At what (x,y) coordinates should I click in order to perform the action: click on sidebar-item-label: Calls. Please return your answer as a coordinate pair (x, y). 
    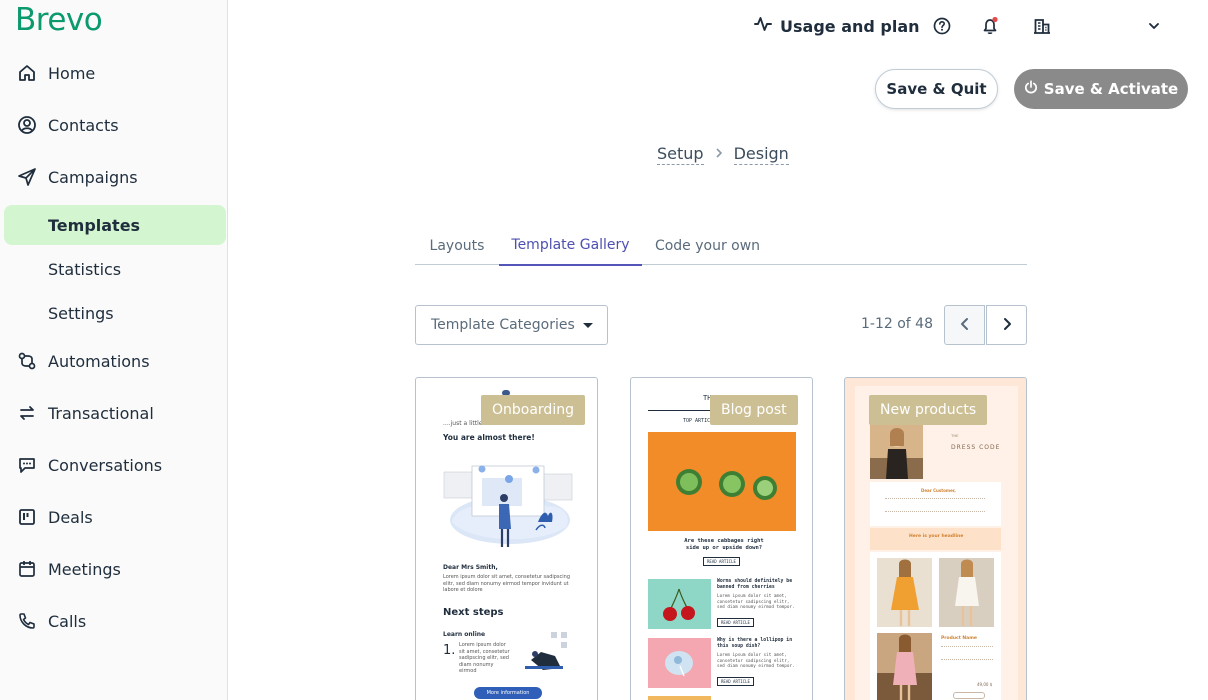
    Looking at the image, I should click on (67, 621).